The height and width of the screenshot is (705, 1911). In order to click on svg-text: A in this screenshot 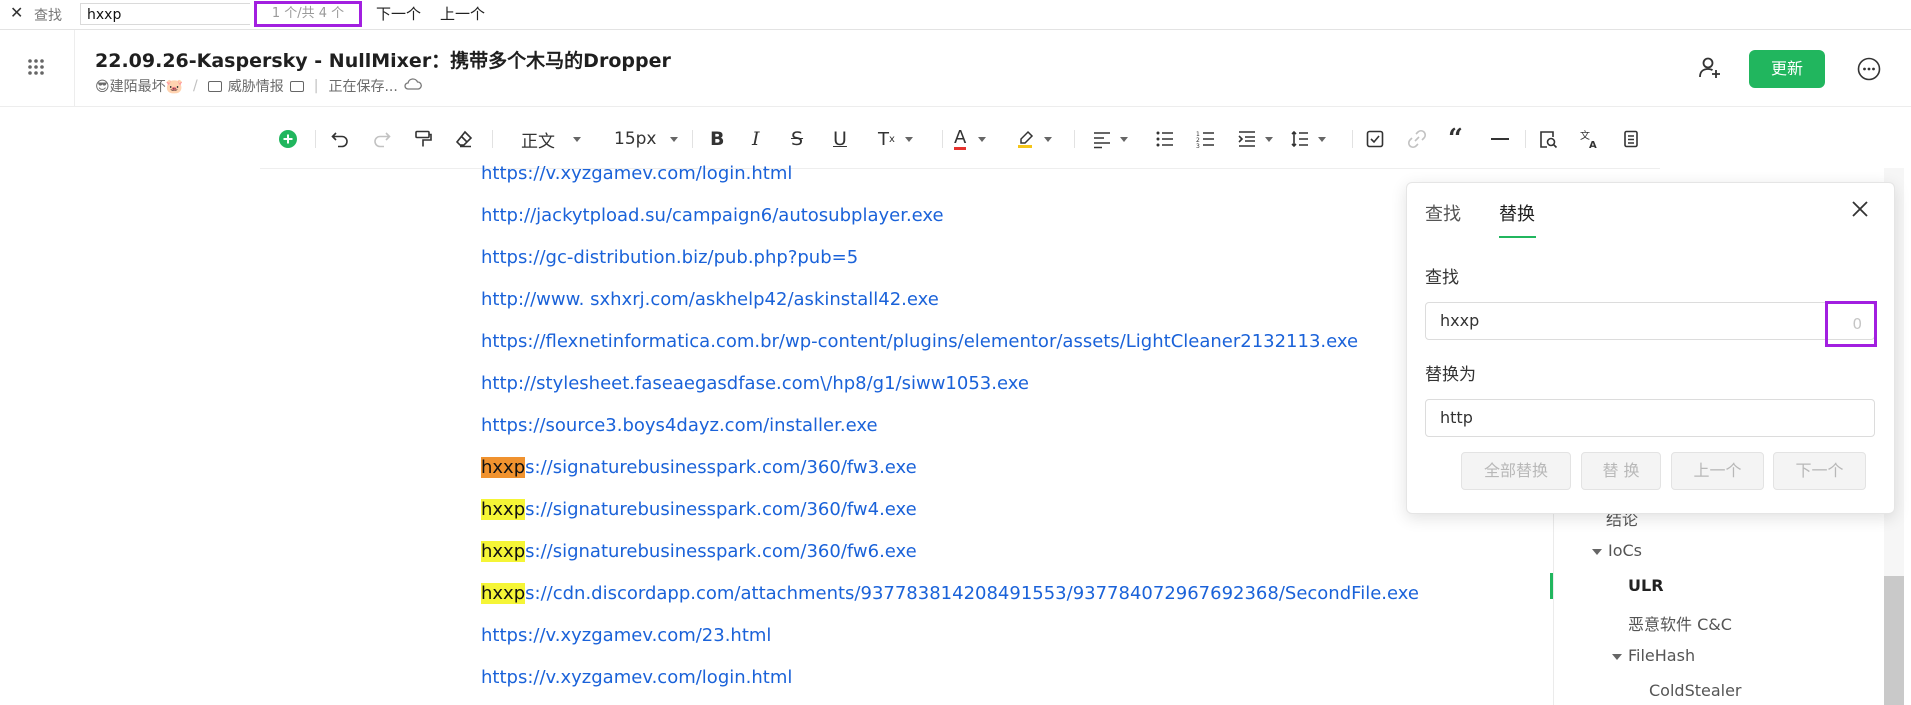, I will do `click(1593, 144)`.